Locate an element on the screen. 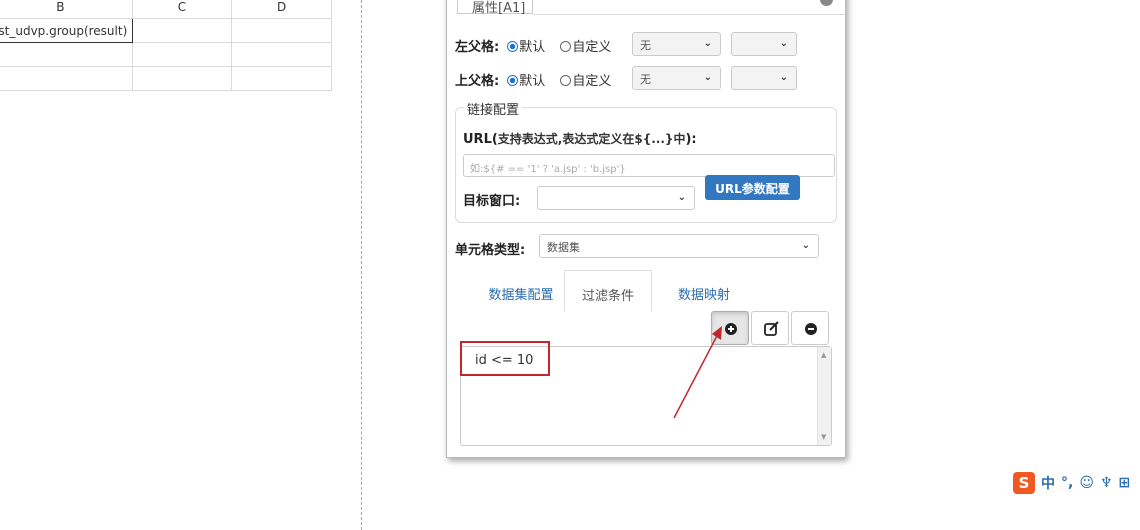 The height and width of the screenshot is (530, 1140). top-parent-custom-radio is located at coordinates (566, 80).